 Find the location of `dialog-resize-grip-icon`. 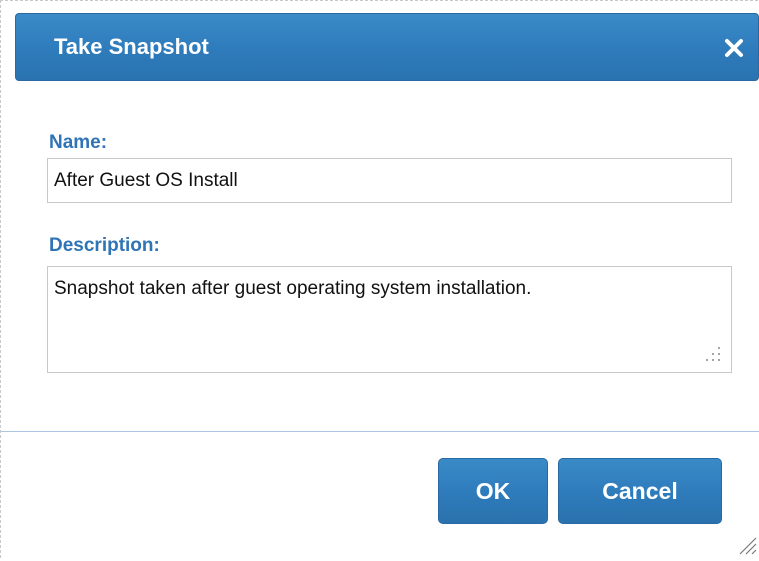

dialog-resize-grip-icon is located at coordinates (746, 544).